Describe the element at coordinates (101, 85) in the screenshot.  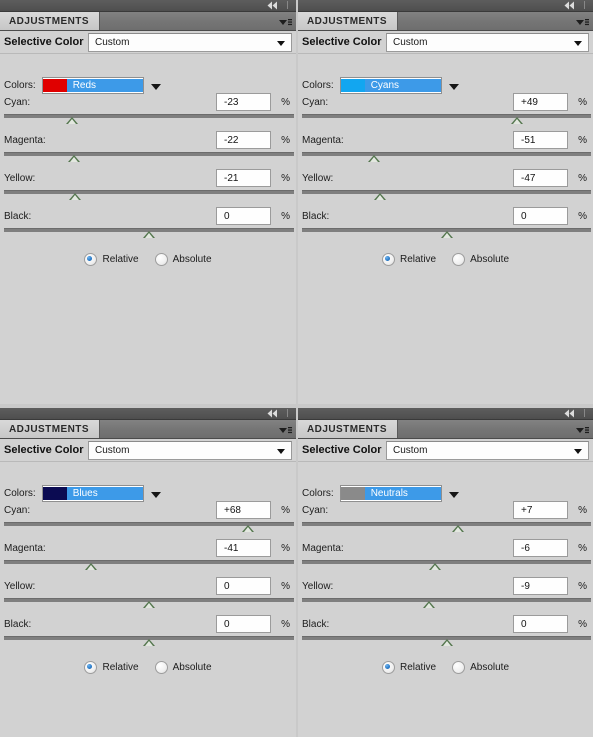
I see `colors-dropdown: Reds` at that location.